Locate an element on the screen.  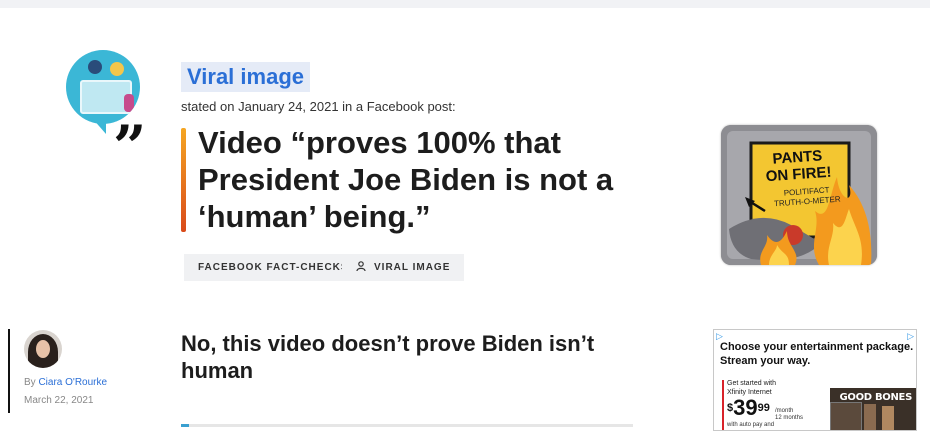
quote-icon: ” is located at coordinates (129, 147).